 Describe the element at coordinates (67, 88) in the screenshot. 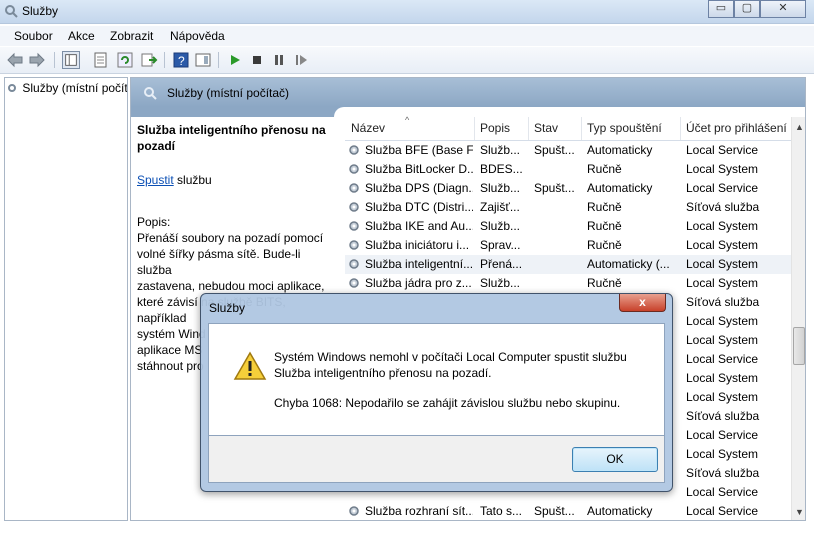

I see `tree-item-services-local: Služby (místní počítač` at that location.